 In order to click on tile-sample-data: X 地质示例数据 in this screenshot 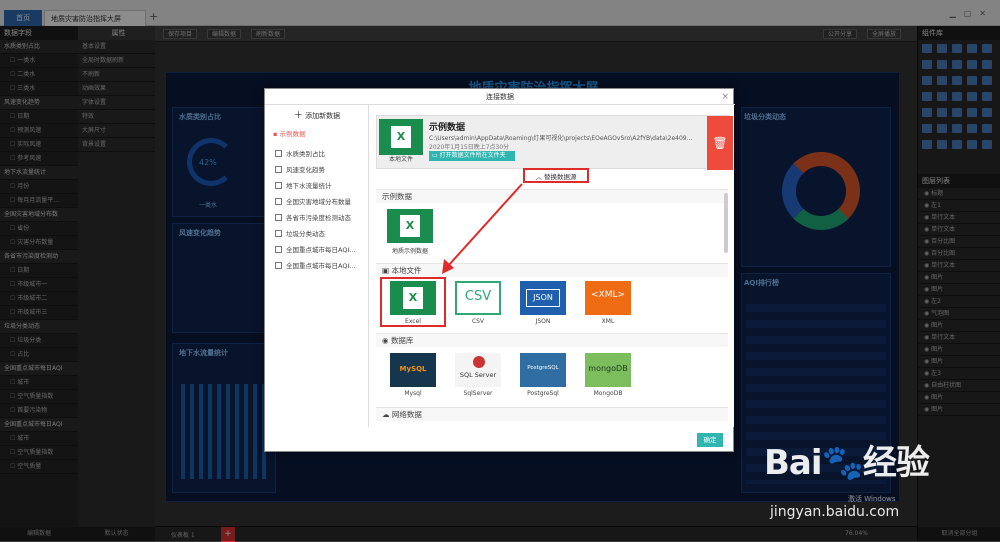, I will do `click(410, 232)`.